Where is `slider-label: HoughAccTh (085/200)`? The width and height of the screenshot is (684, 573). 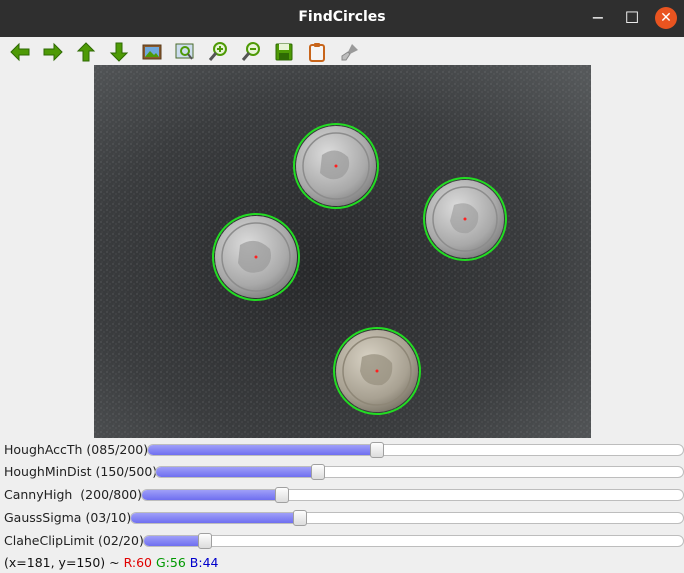 slider-label: HoughAccTh (085/200) is located at coordinates (76, 449).